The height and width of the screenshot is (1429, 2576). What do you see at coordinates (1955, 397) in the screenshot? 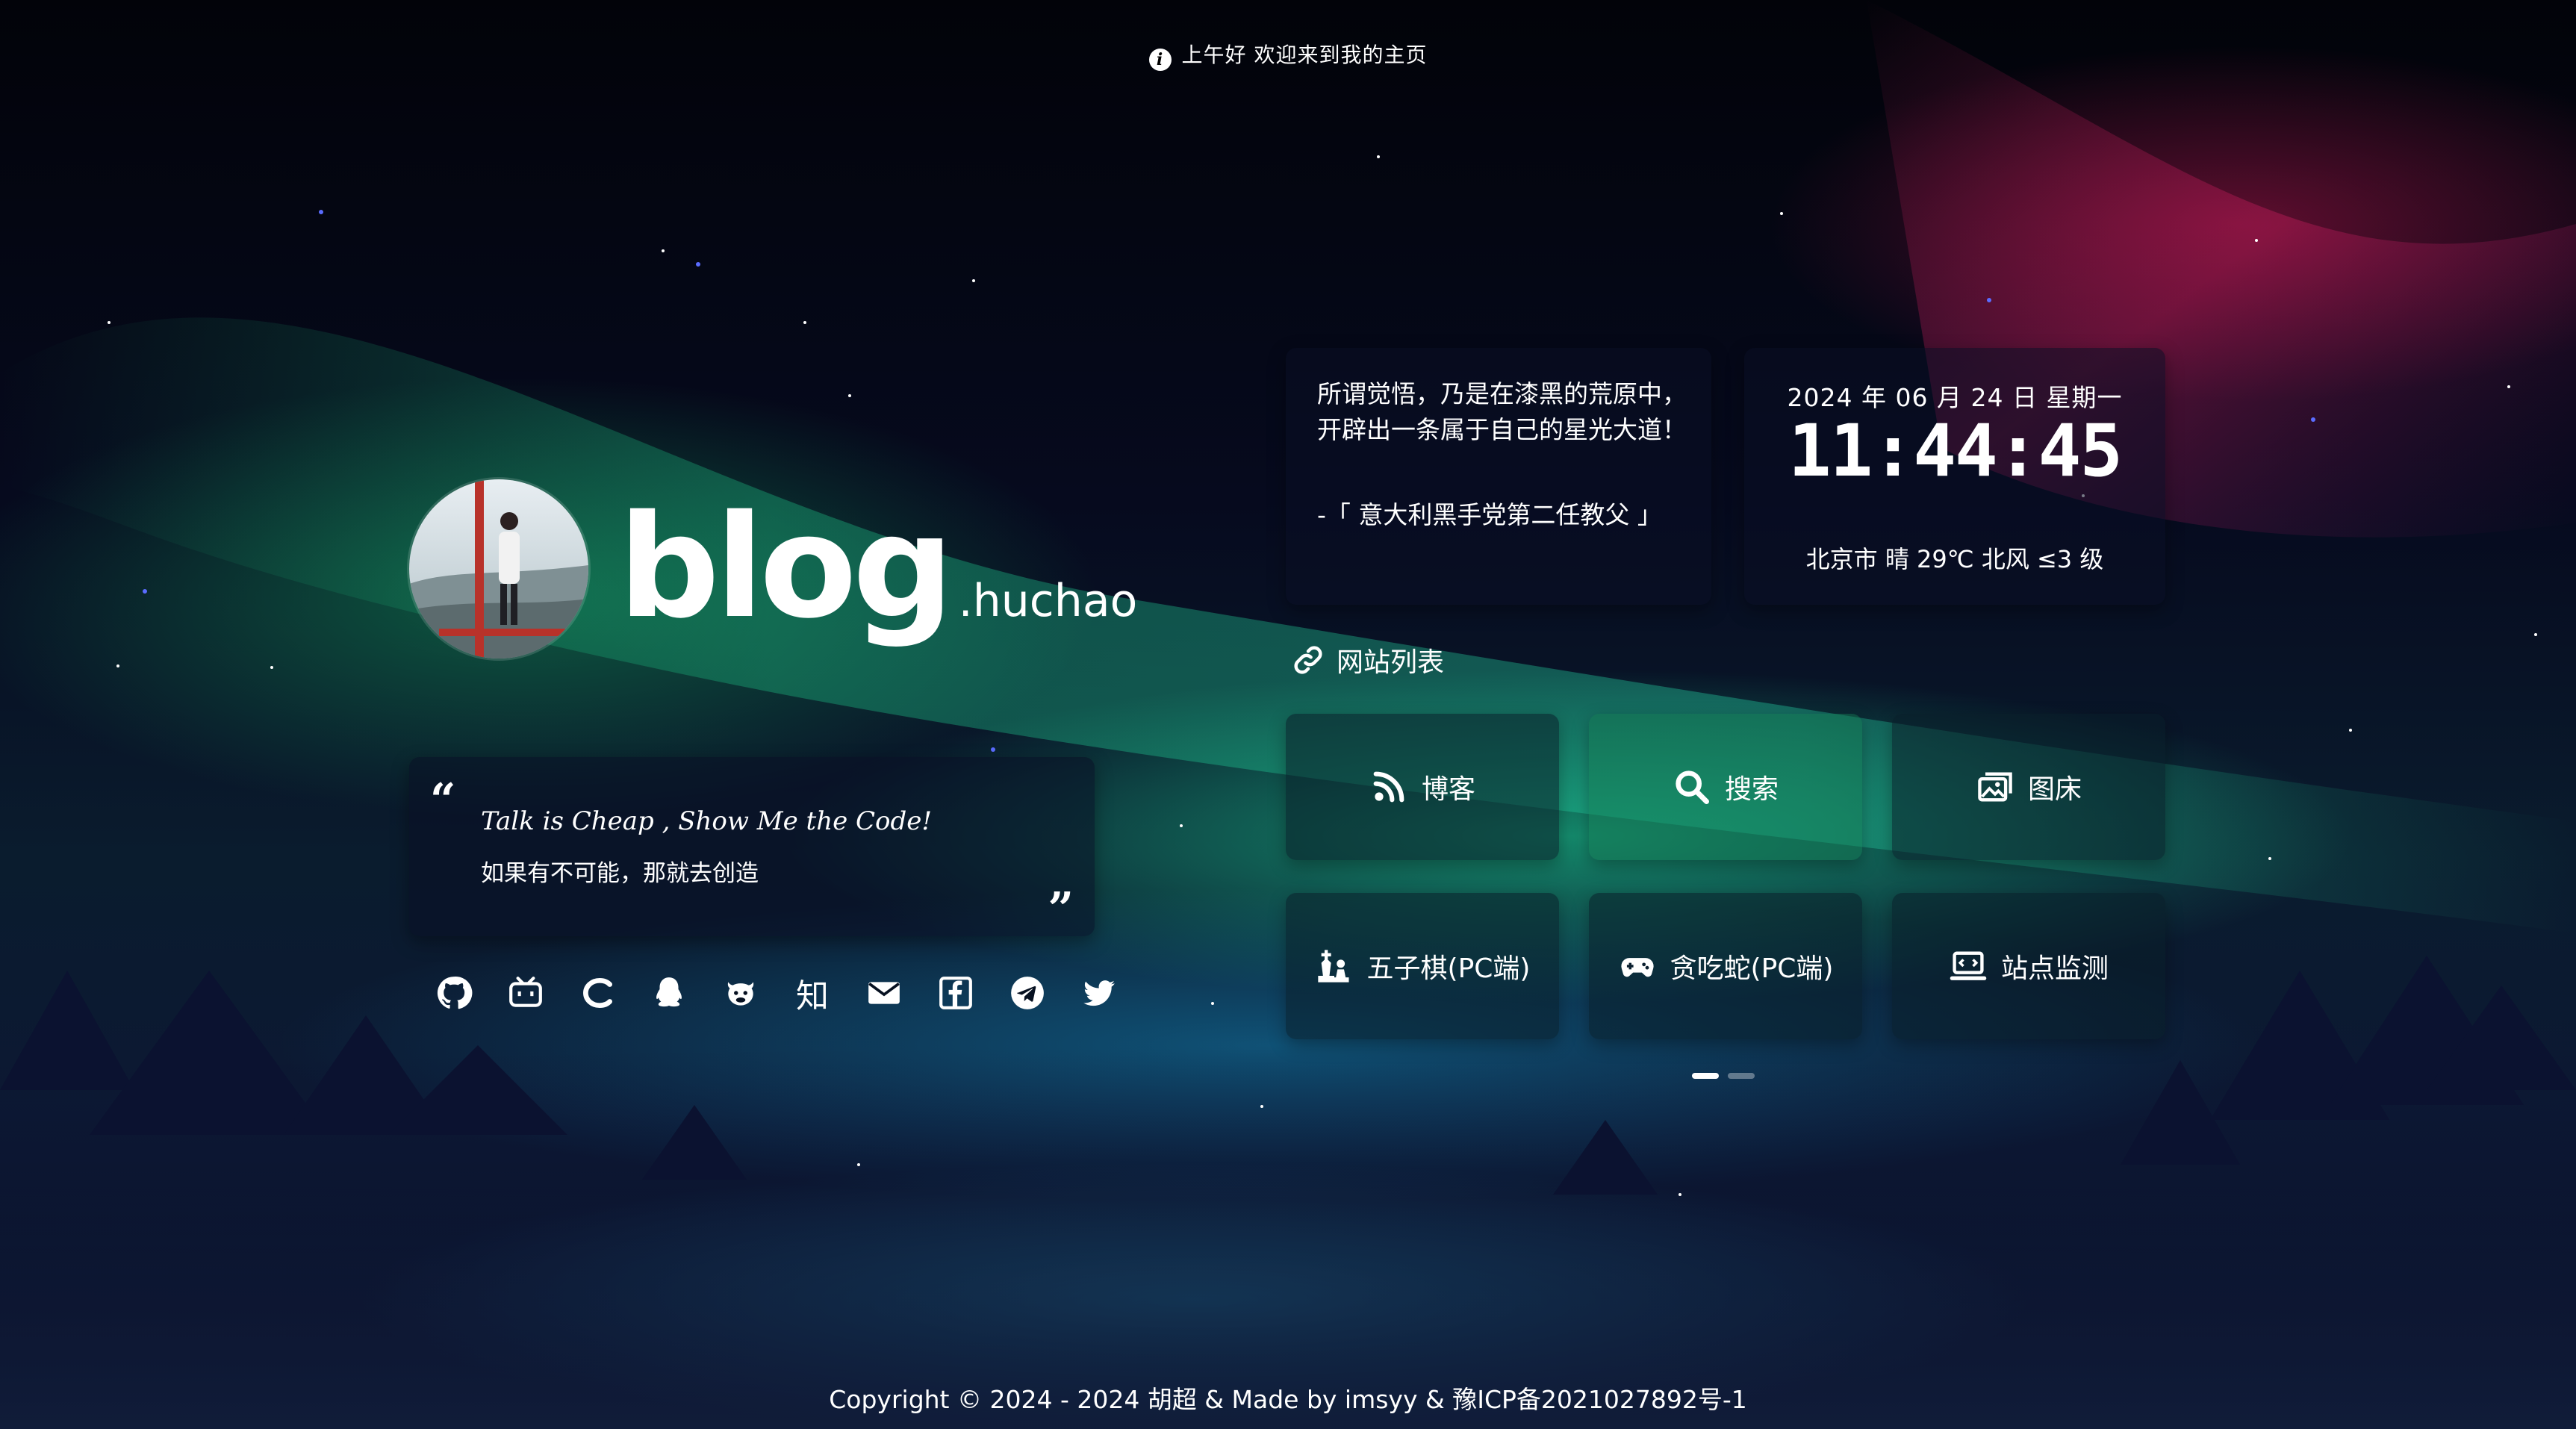
I see `date-text: 2024 年 06 月 24 日 星期一` at bounding box center [1955, 397].